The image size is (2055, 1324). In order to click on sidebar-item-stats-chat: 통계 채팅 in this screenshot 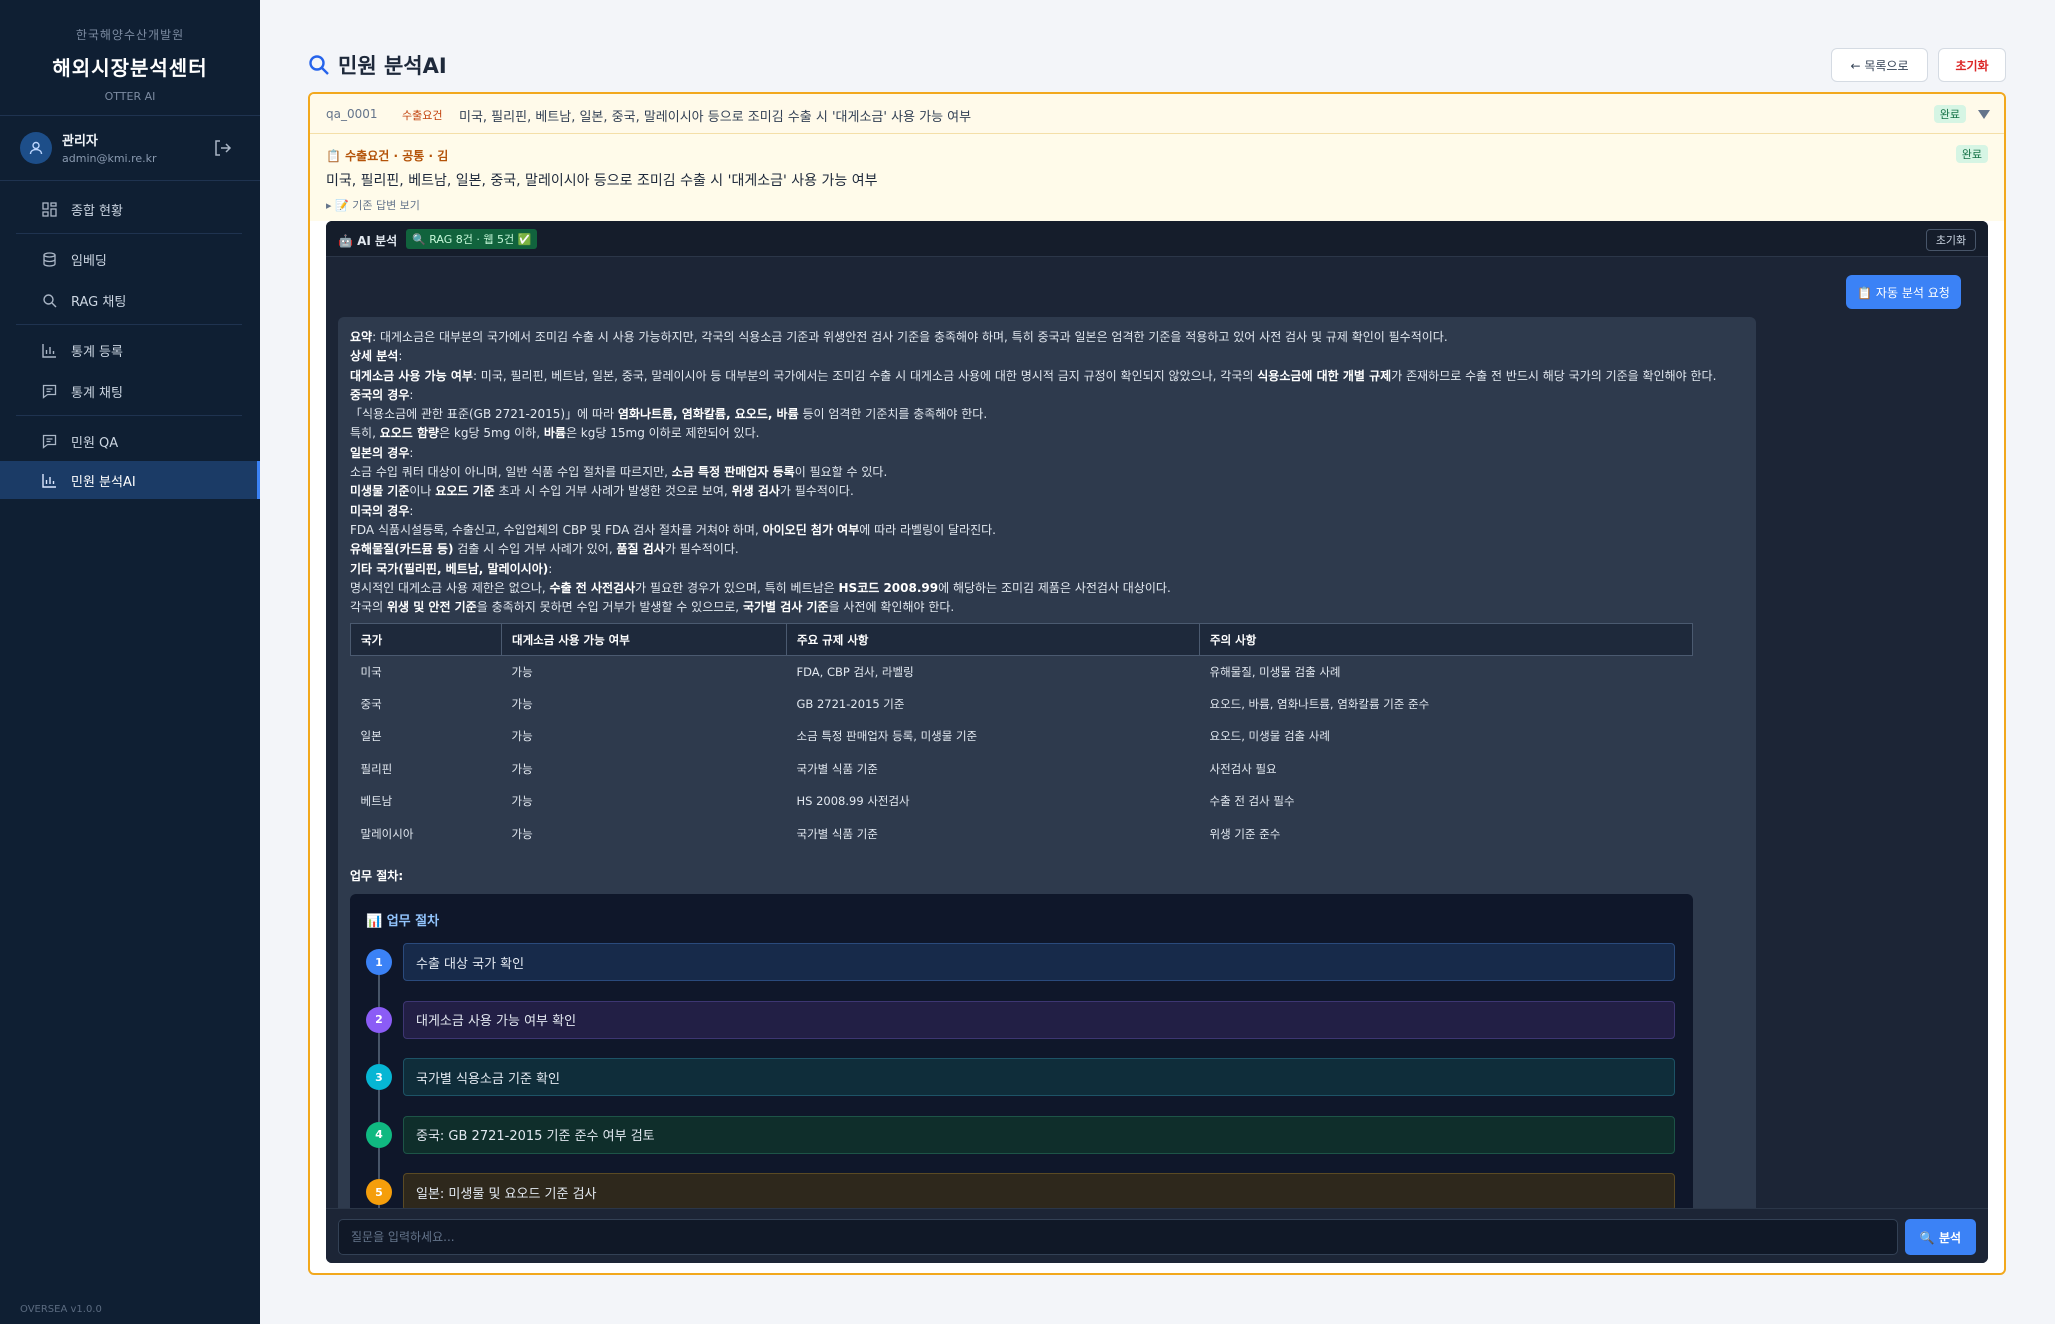, I will do `click(130, 391)`.